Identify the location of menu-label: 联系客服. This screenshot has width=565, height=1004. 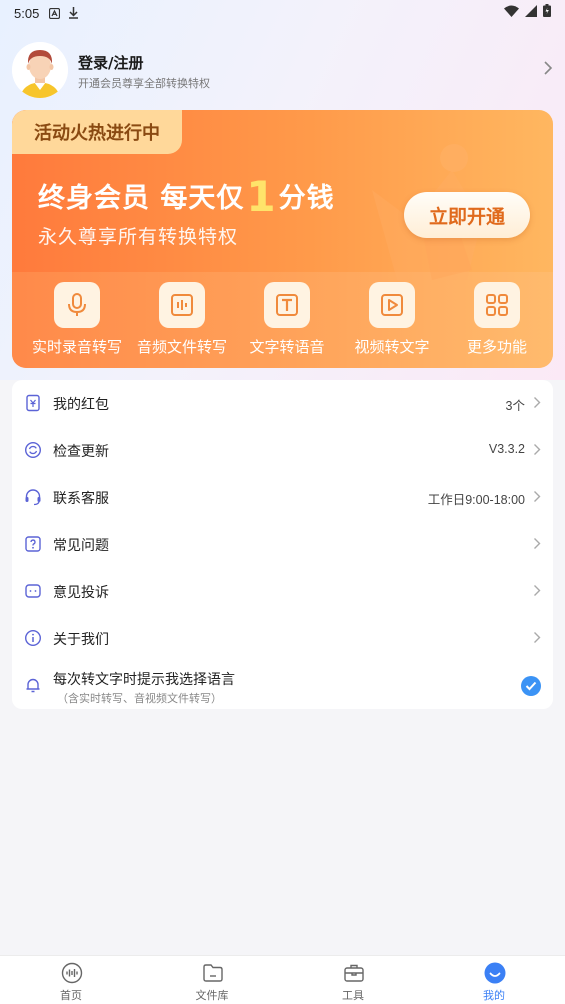
(81, 499).